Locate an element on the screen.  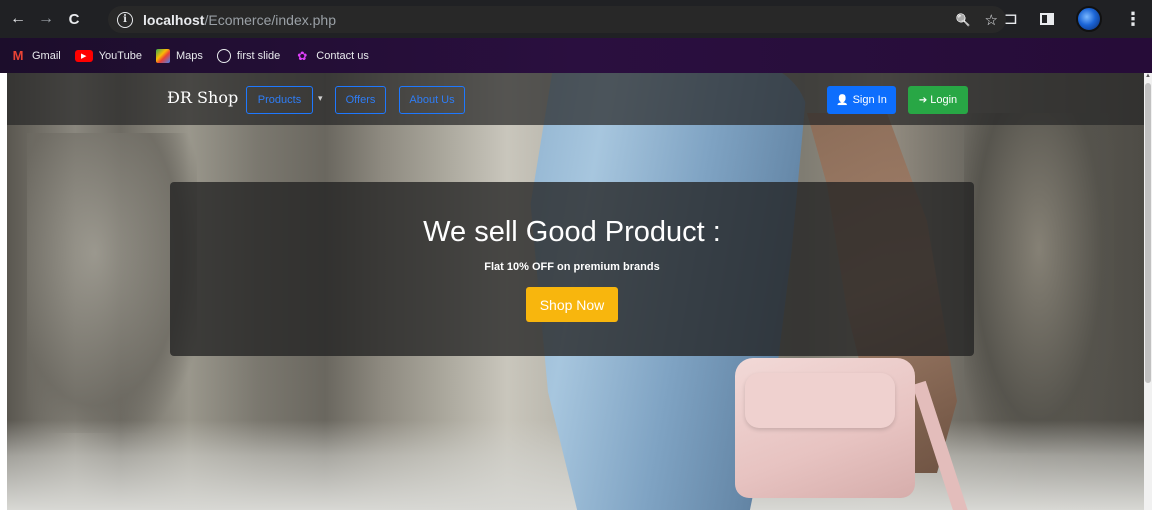
zoom-icon: 🔍 is located at coordinates (963, 20).